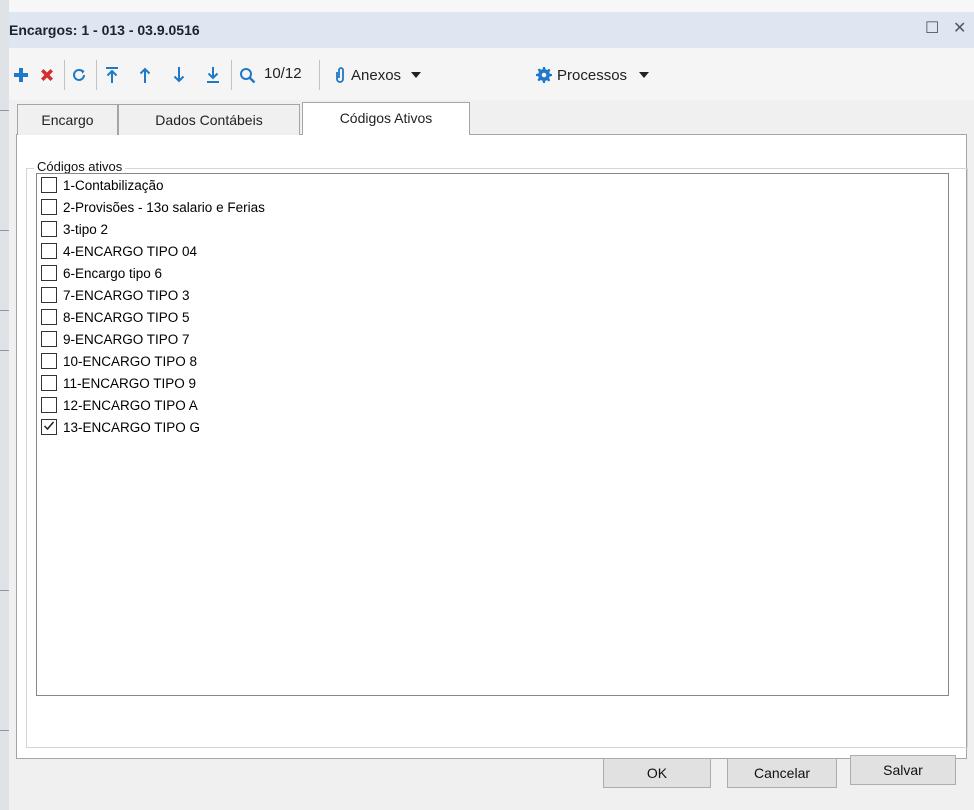 The image size is (974, 810). I want to click on list-item: 9-ENCARGO TIPO 7, so click(115, 341).